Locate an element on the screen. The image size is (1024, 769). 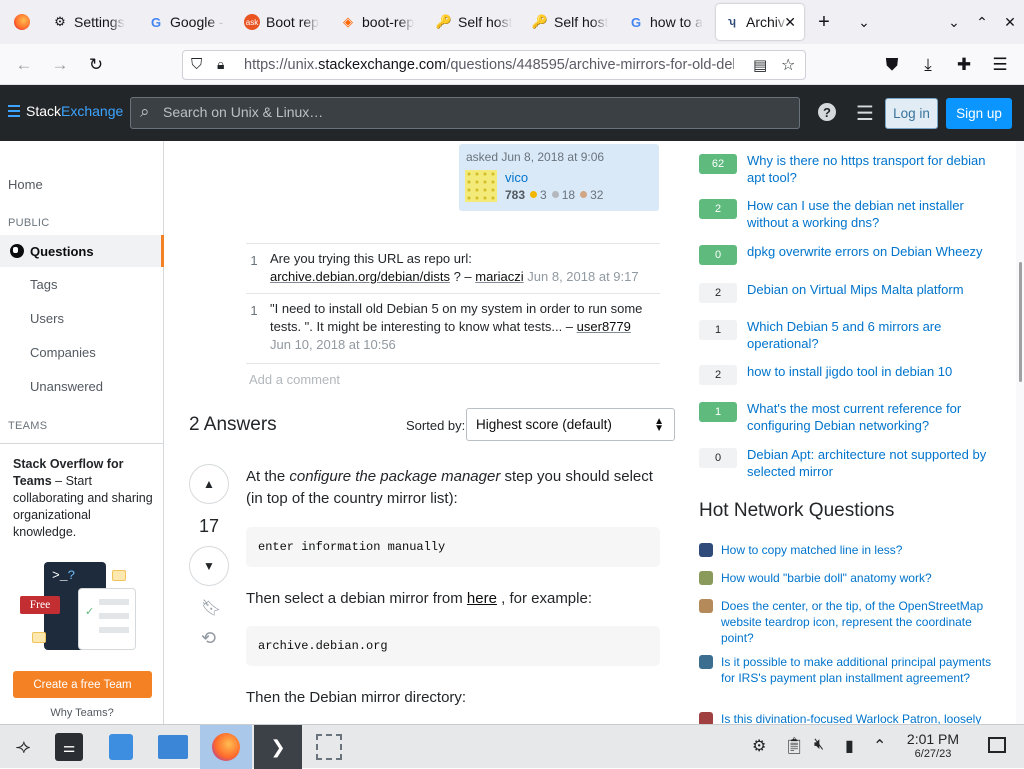
tab-how-to: Ghow to a is located at coordinates (668, 22).